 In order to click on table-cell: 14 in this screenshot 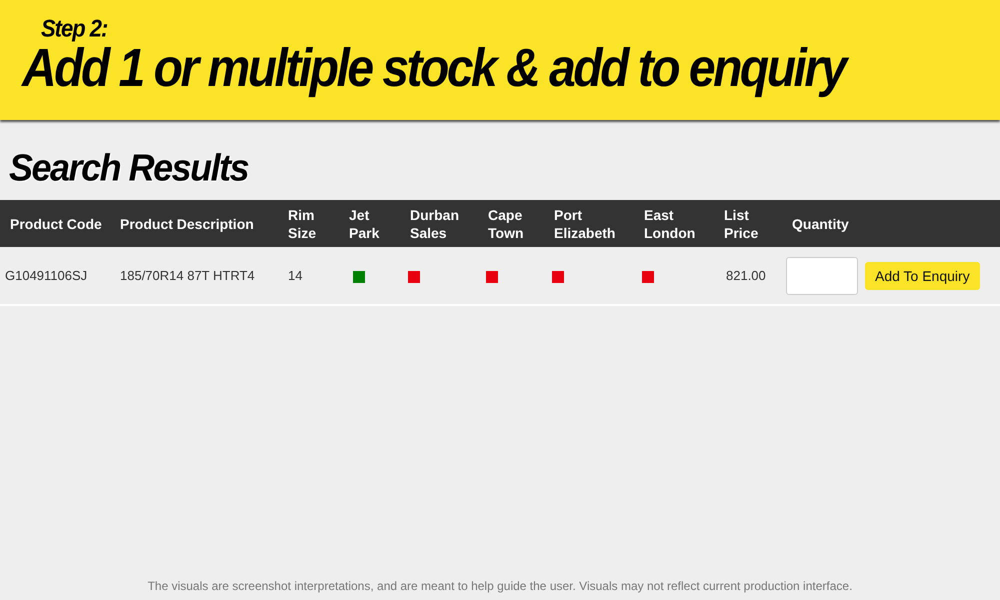, I will do `click(308, 276)`.